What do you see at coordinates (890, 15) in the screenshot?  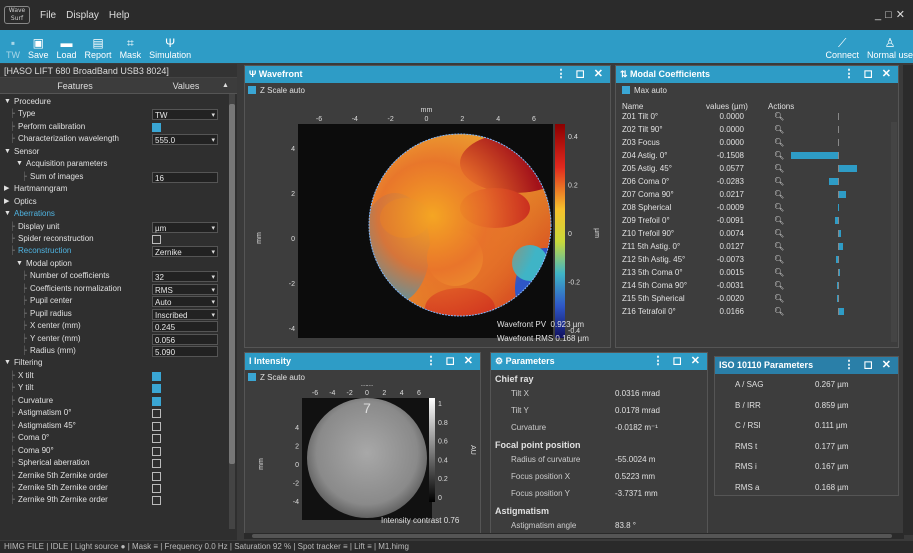 I see `maximize-button: □` at bounding box center [890, 15].